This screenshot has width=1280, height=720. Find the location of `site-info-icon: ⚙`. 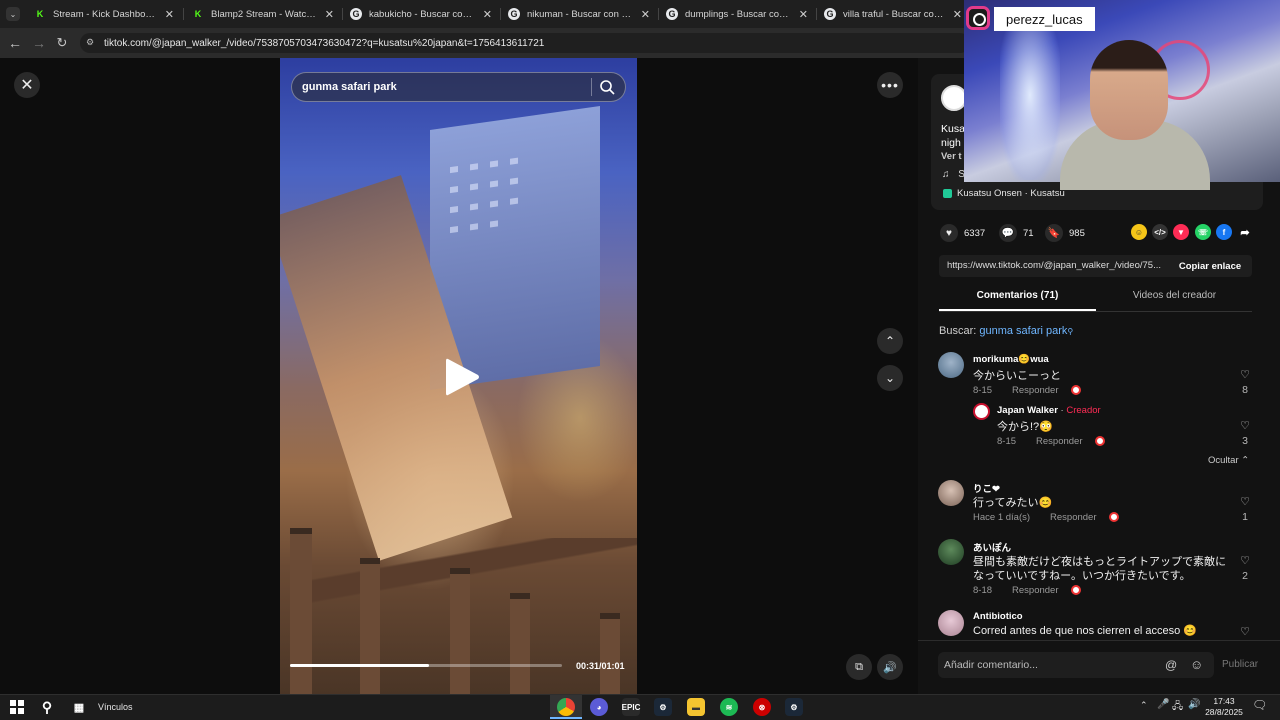

site-info-icon: ⚙ is located at coordinates (90, 42).